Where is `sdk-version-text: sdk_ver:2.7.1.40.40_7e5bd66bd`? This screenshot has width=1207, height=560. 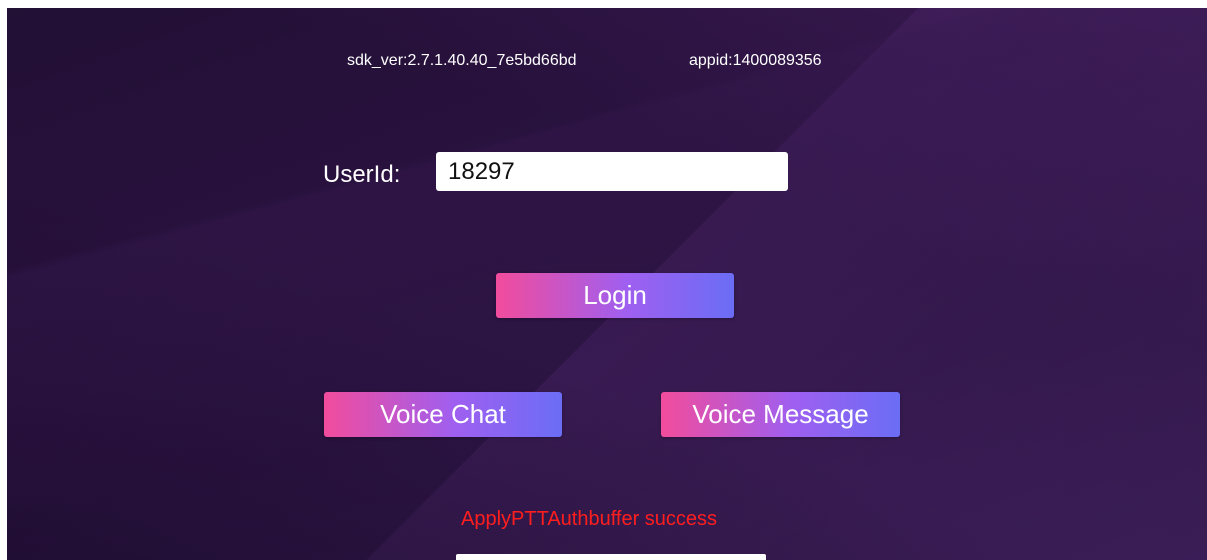
sdk-version-text: sdk_ver:2.7.1.40.40_7e5bd66bd is located at coordinates (462, 60).